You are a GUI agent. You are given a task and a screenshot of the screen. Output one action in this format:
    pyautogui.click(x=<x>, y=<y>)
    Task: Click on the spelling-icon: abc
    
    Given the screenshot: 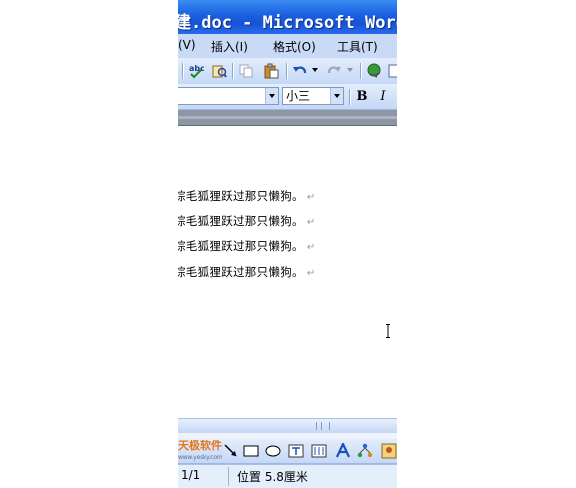 What is the action you would take?
    pyautogui.click(x=196, y=71)
    